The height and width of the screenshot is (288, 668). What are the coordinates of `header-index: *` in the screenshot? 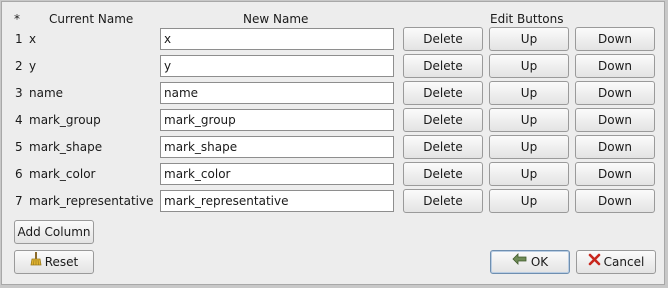 It's located at (17, 19).